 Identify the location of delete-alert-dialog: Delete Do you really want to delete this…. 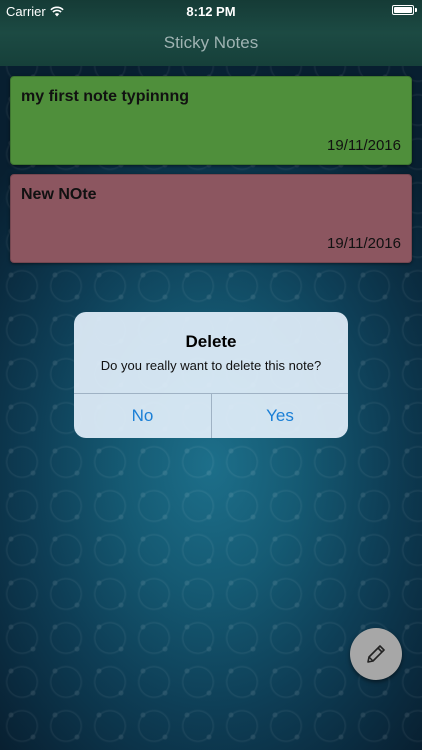
(211, 375).